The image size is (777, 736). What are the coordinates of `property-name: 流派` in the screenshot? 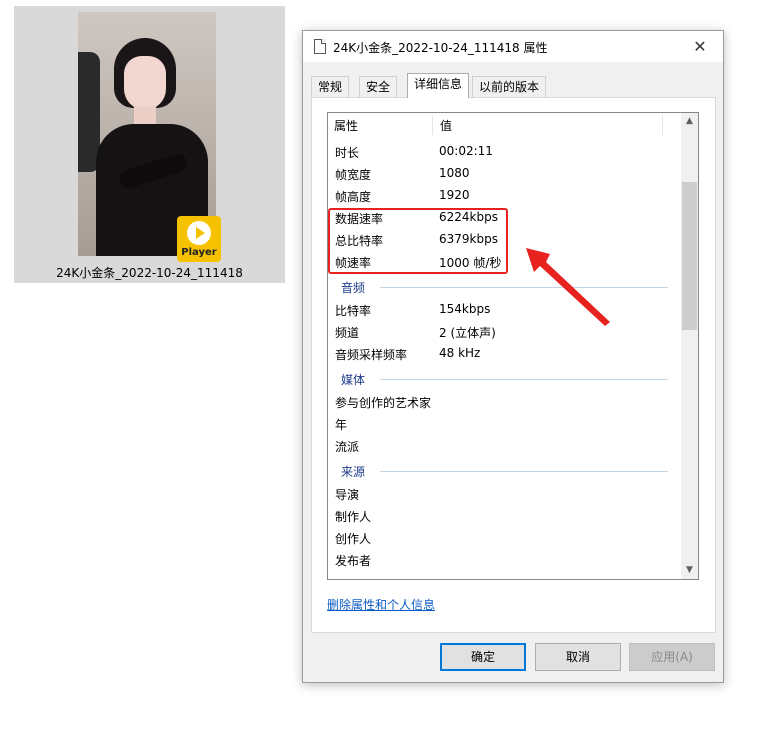 It's located at (347, 447).